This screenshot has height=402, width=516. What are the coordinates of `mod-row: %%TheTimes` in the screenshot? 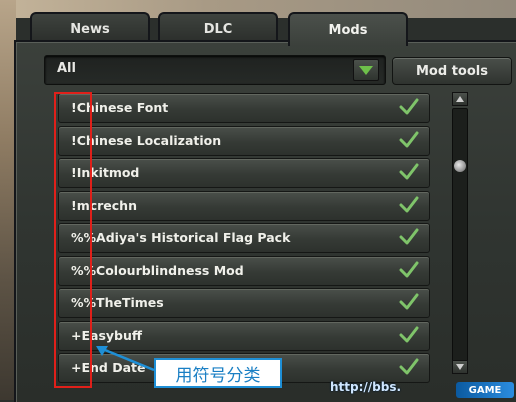 It's located at (244, 303).